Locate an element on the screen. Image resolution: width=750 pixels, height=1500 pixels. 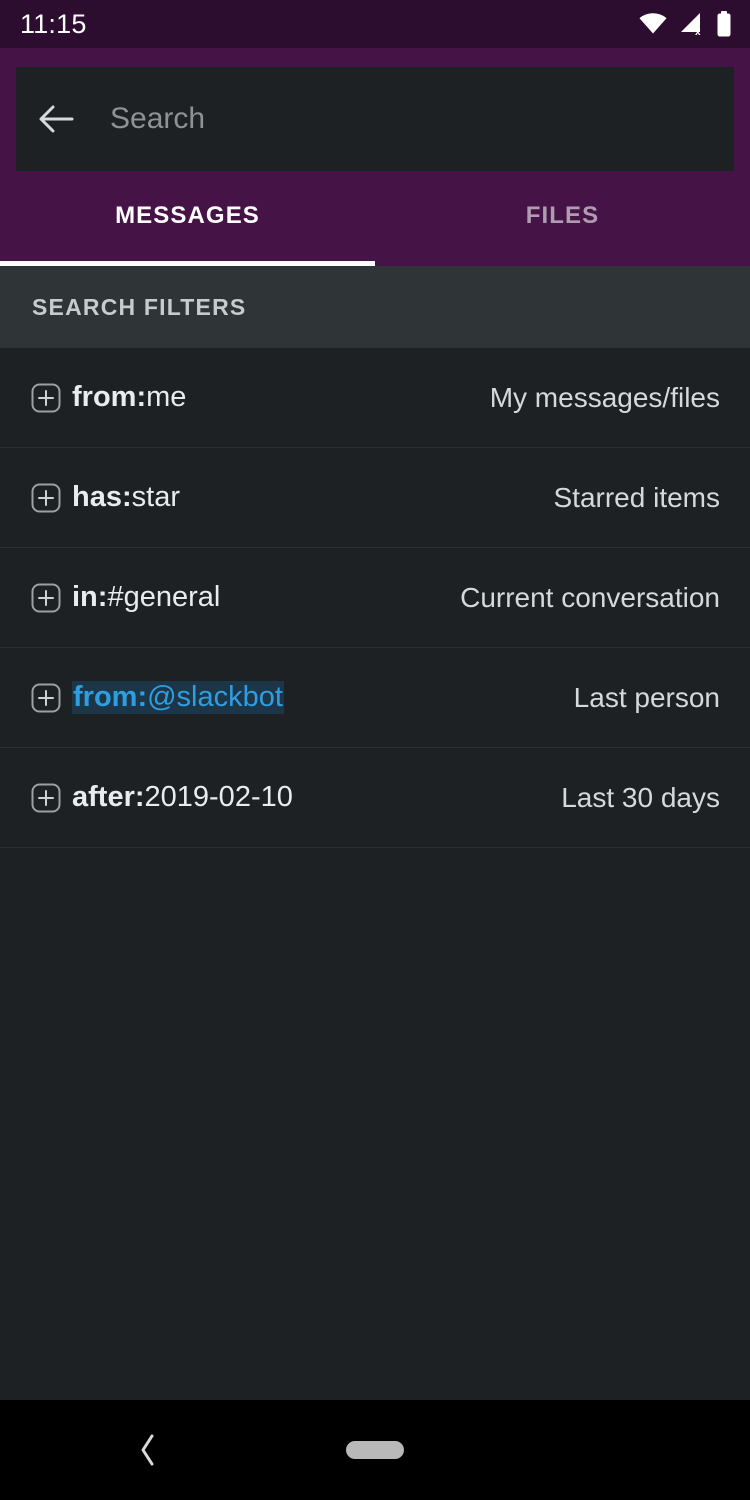
status-icon-group: x is located at coordinates (685, 24).